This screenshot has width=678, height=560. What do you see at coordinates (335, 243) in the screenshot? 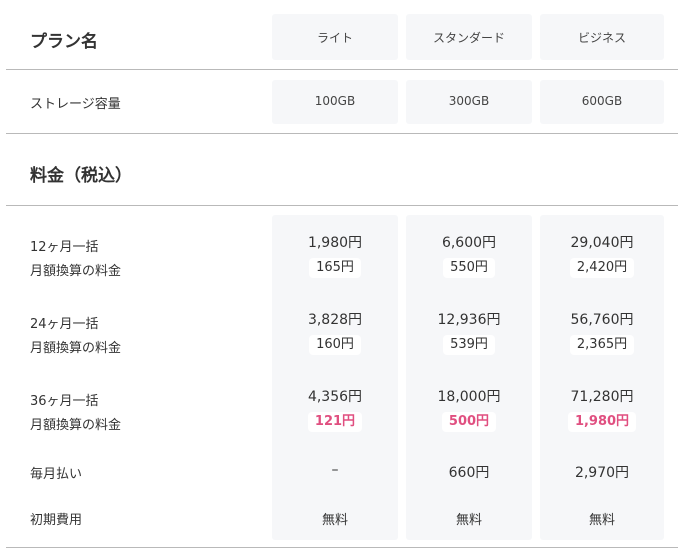
I see `total-12m-lite: 1,980円` at bounding box center [335, 243].